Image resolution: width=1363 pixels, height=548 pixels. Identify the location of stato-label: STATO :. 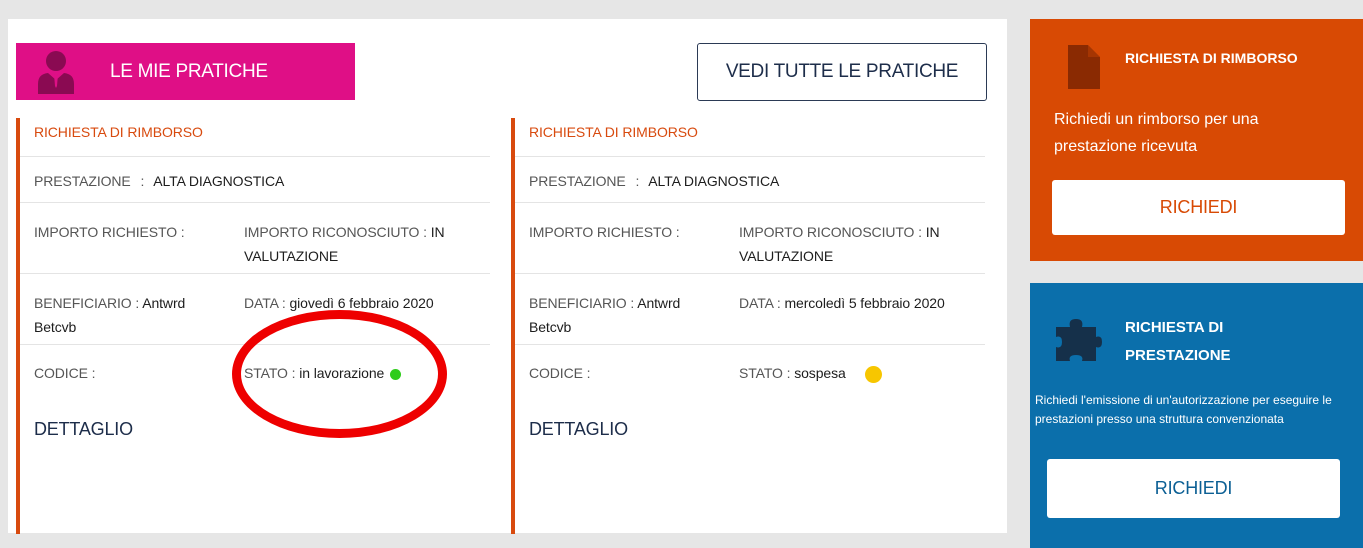
(765, 373).